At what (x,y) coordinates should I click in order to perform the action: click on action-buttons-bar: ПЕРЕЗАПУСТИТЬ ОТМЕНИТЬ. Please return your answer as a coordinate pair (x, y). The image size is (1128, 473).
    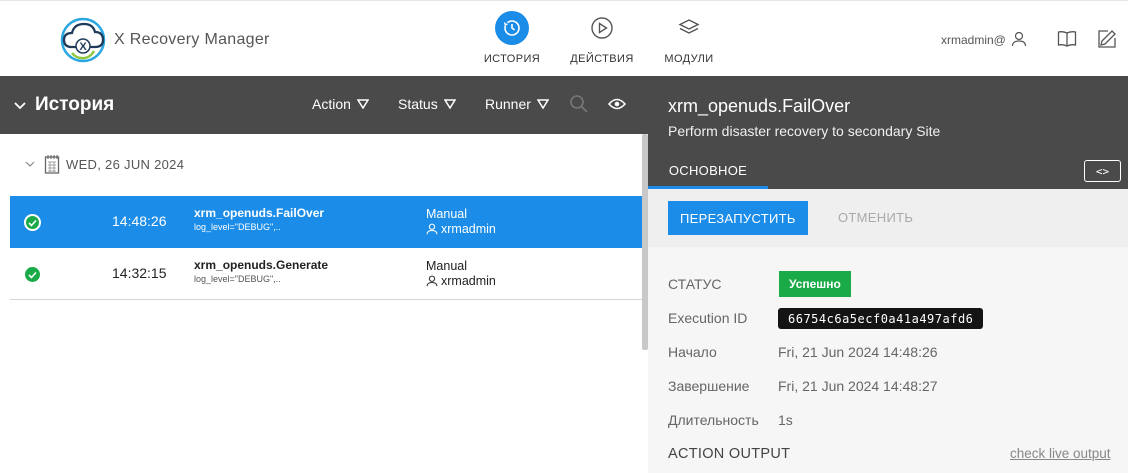
    Looking at the image, I should click on (888, 218).